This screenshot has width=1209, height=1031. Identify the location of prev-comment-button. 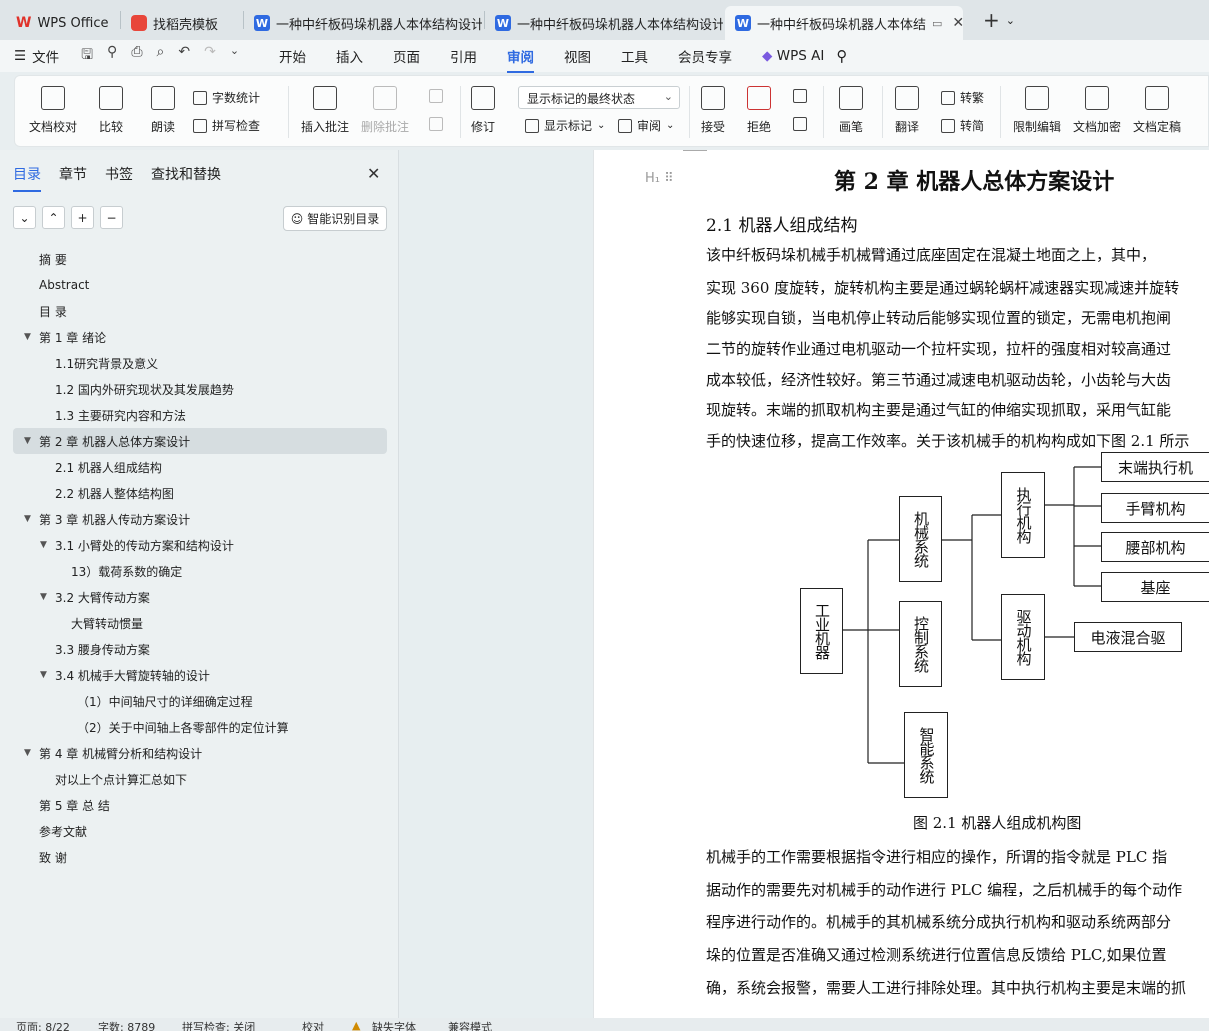
(436, 96).